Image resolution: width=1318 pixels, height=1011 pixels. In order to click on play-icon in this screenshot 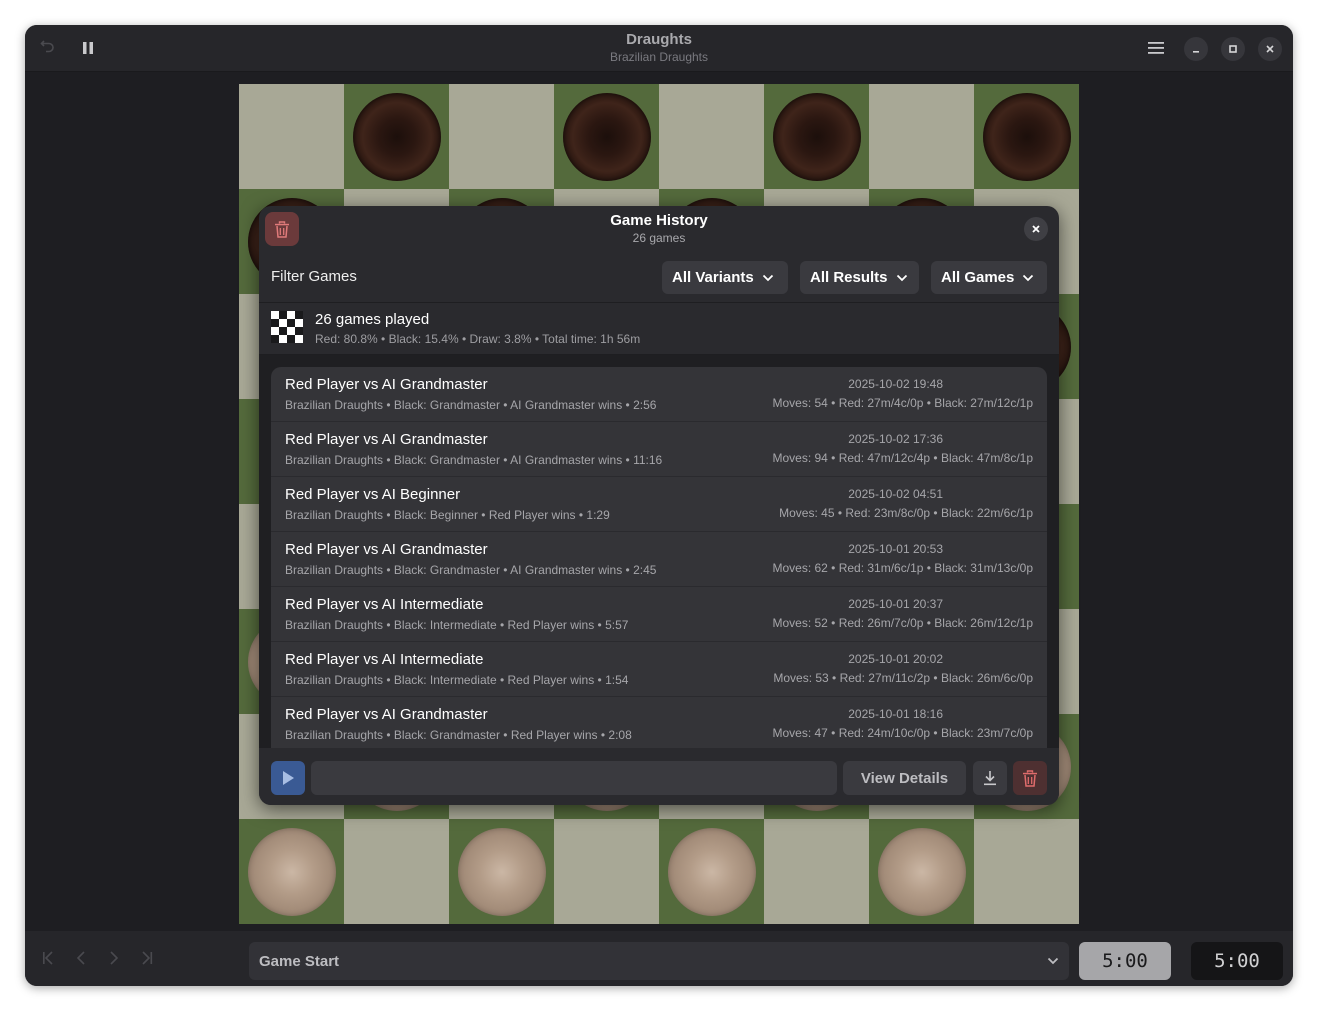, I will do `click(288, 778)`.